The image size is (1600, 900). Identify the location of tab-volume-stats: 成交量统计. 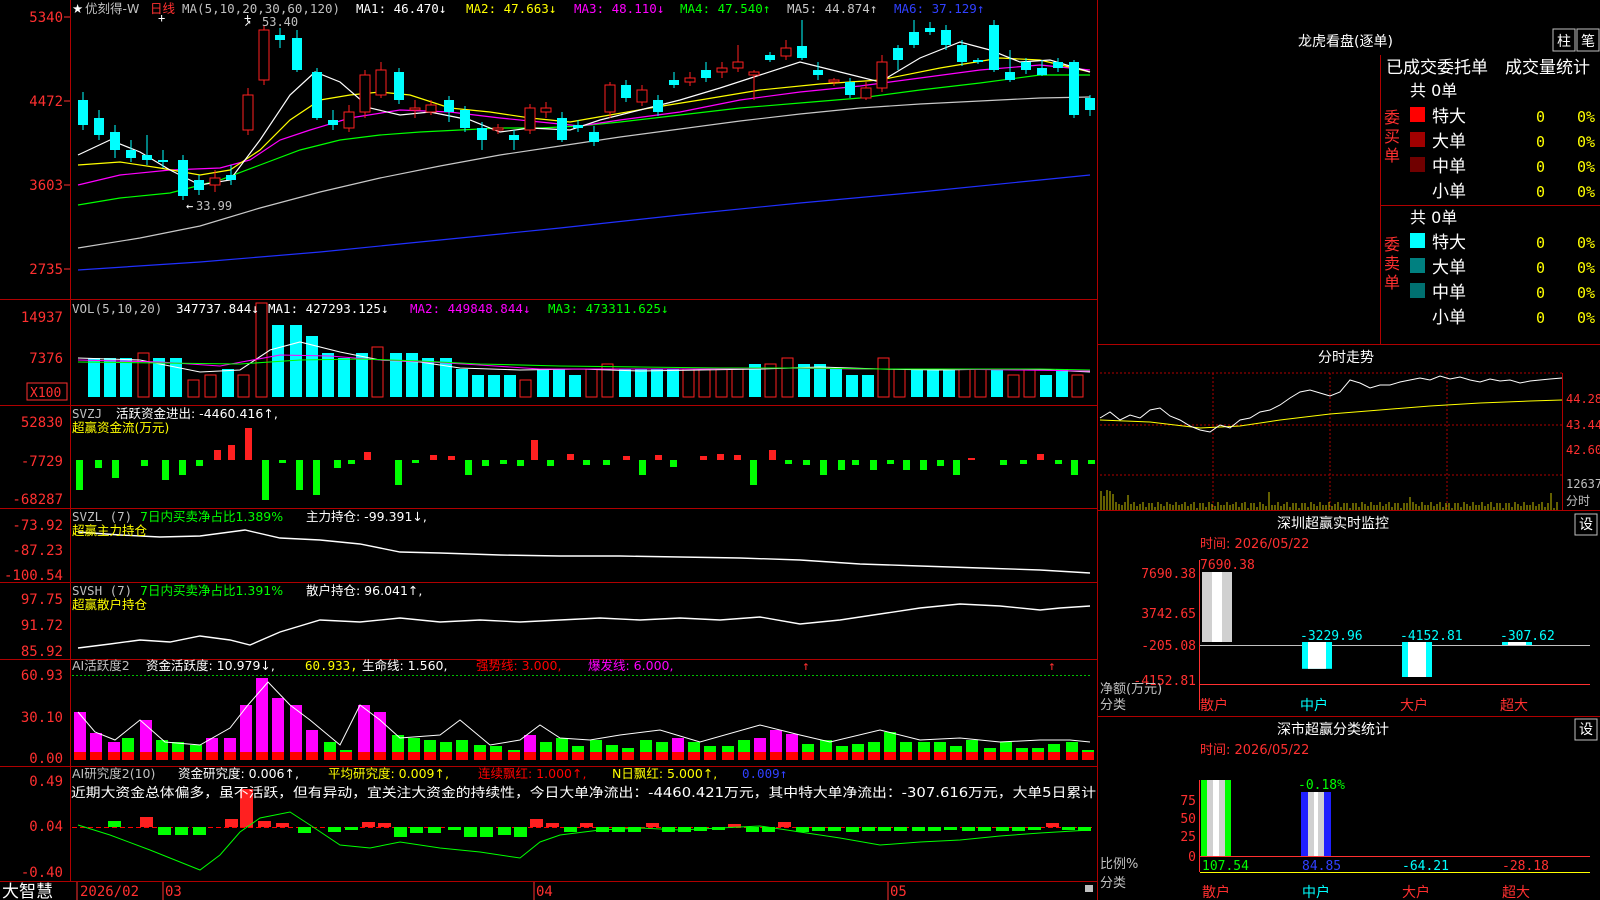
(1547, 68).